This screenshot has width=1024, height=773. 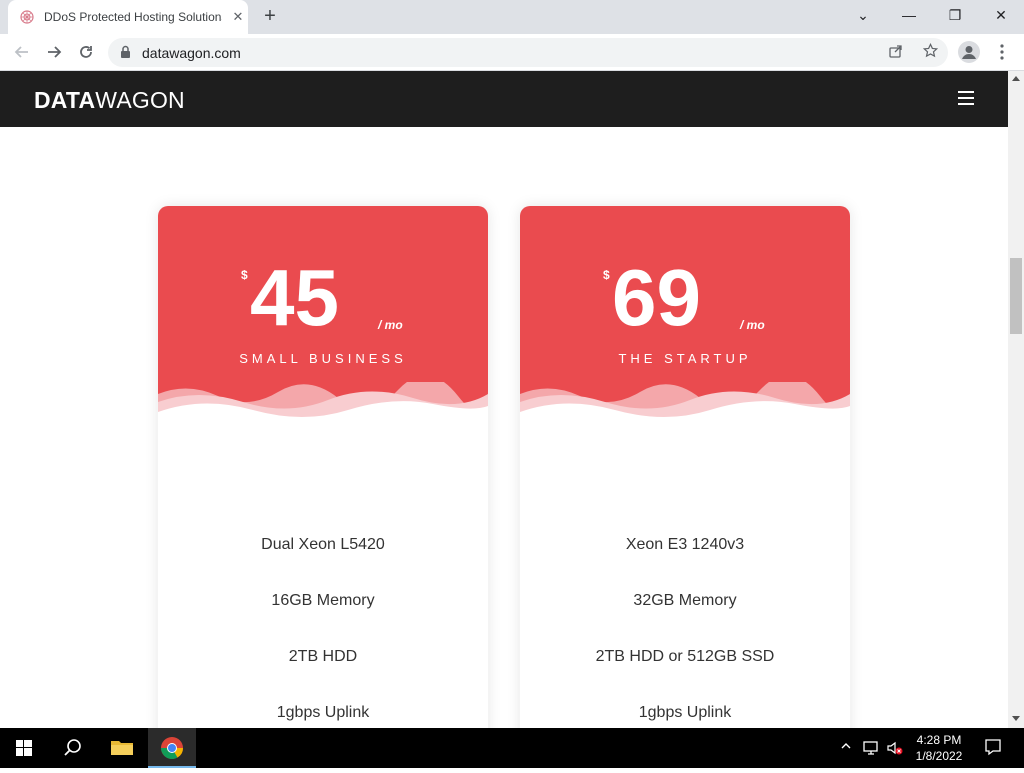 What do you see at coordinates (939, 748) in the screenshot?
I see `taskbar-clock: 4:28 PM 1/8/2022` at bounding box center [939, 748].